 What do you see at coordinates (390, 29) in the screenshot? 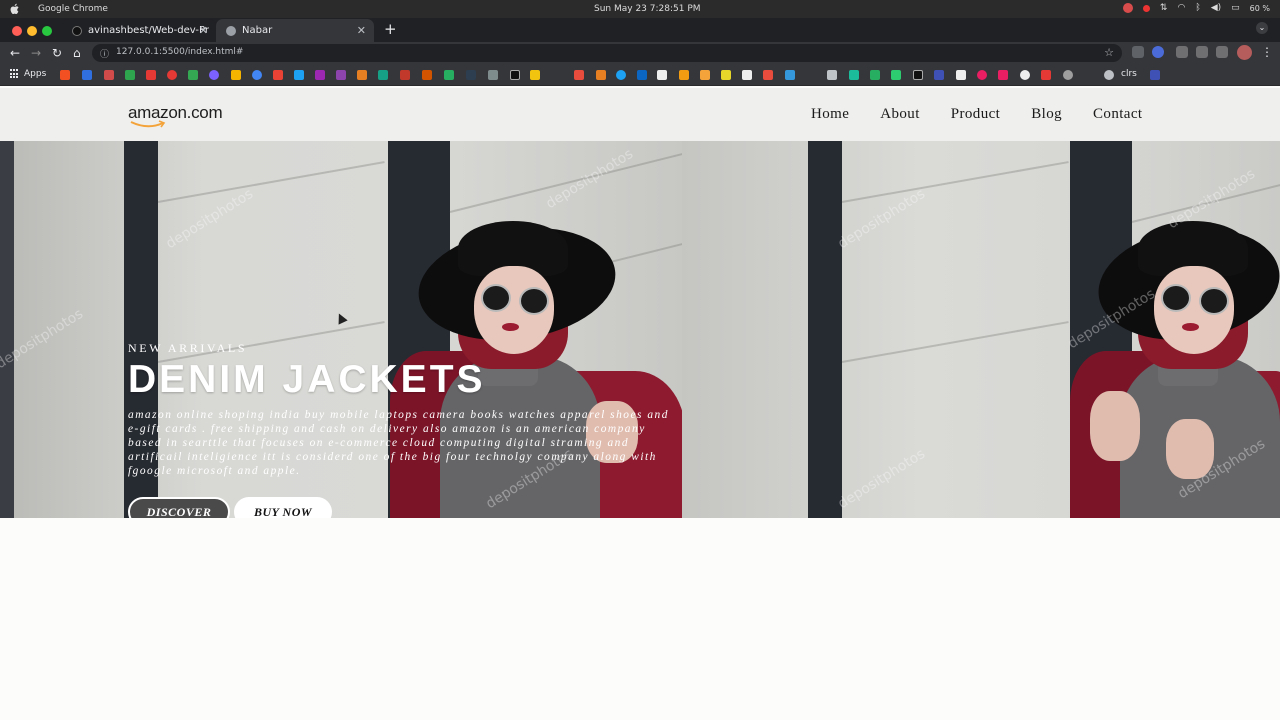
I see `new-tab-button: +` at bounding box center [390, 29].